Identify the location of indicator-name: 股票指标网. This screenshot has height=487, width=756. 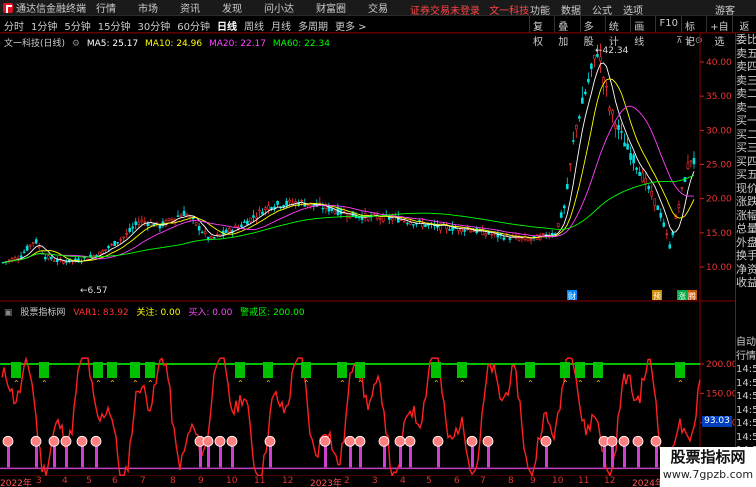
(42, 313).